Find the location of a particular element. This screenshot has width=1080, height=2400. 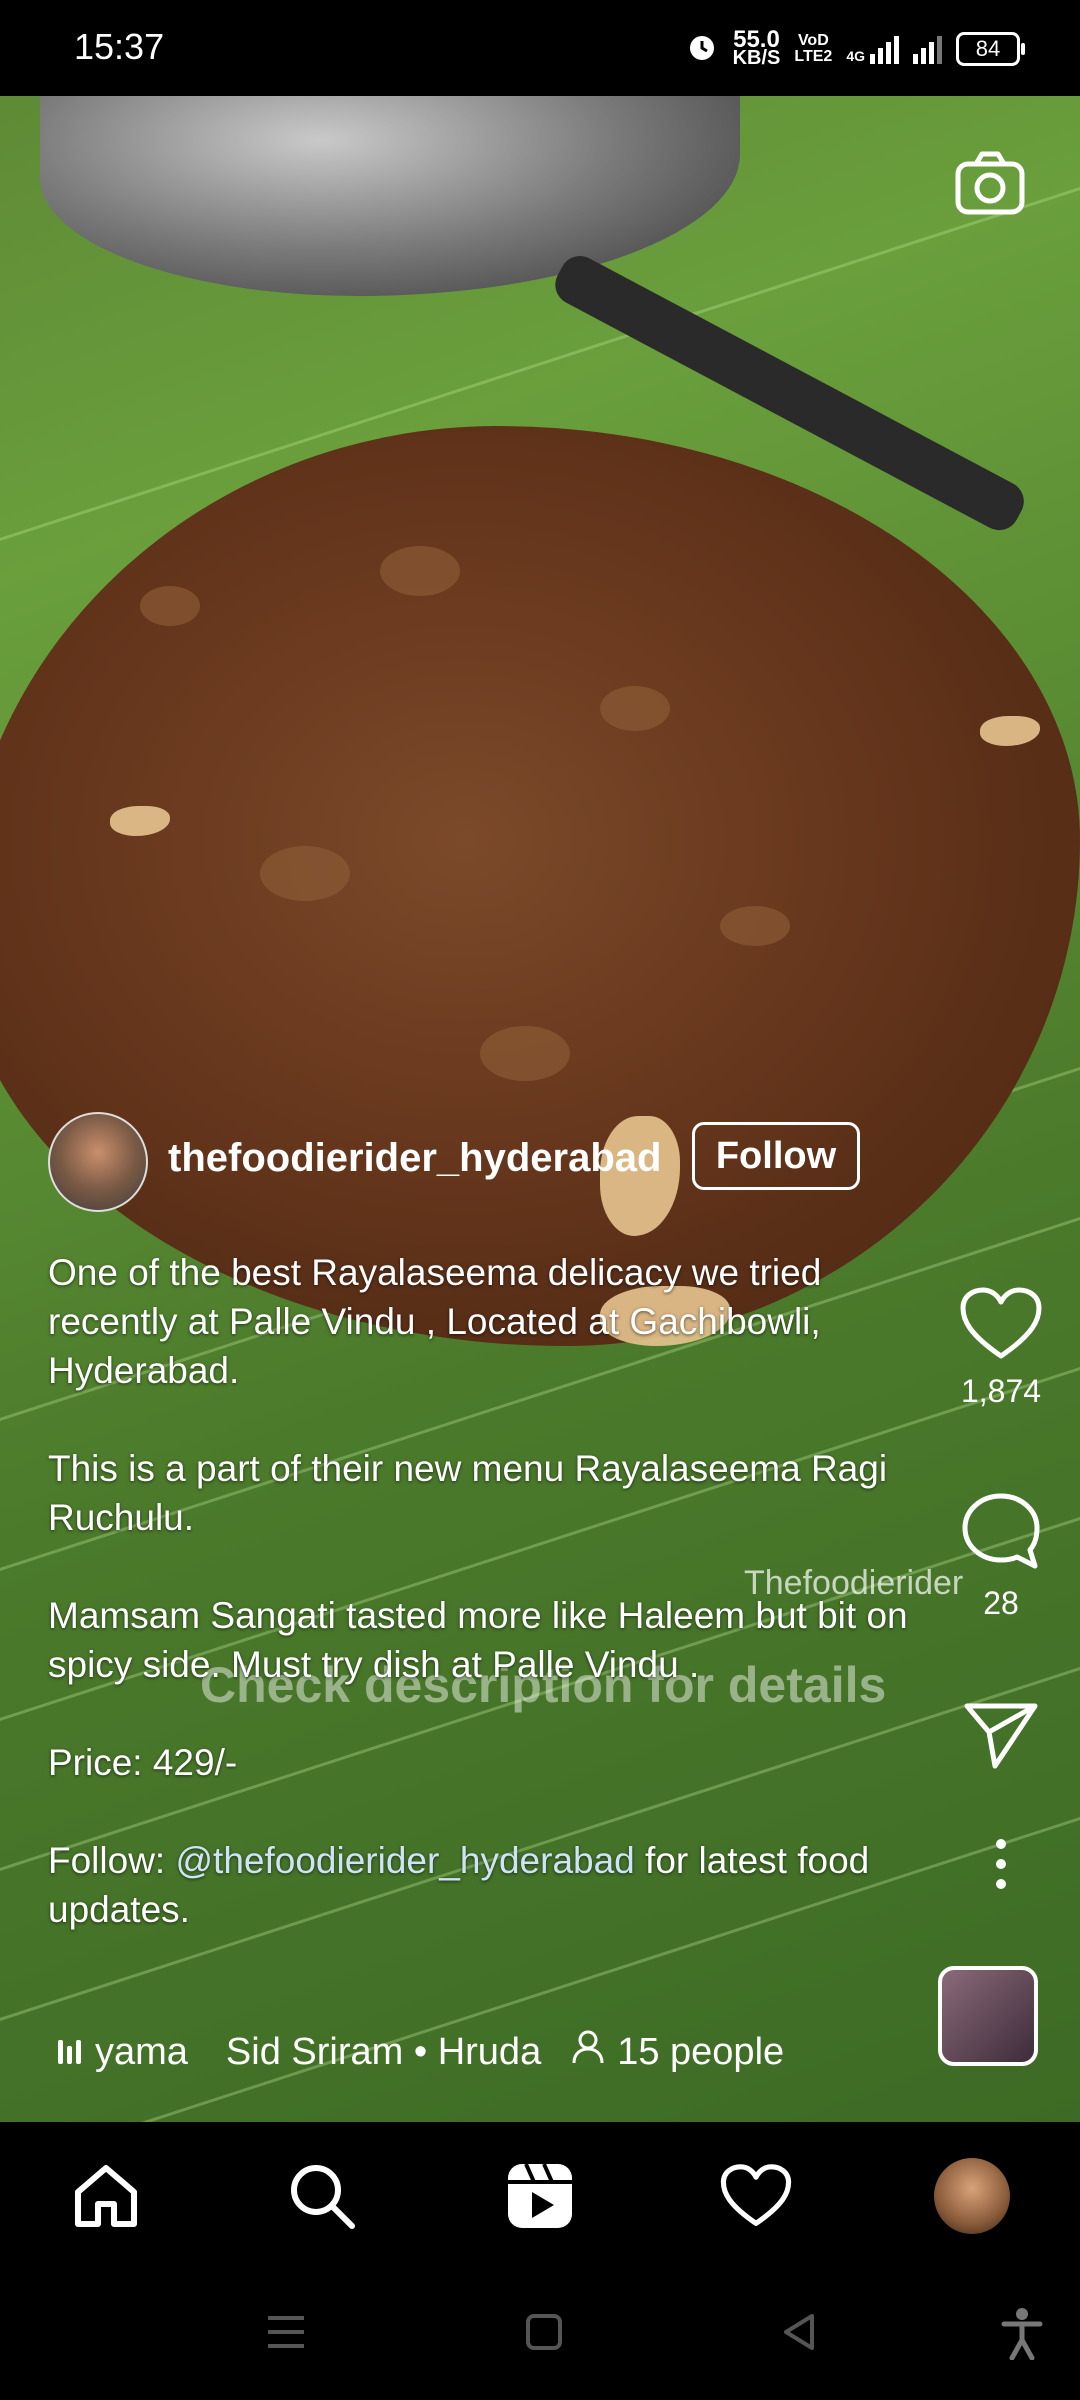

alarm-icon is located at coordinates (702, 49).